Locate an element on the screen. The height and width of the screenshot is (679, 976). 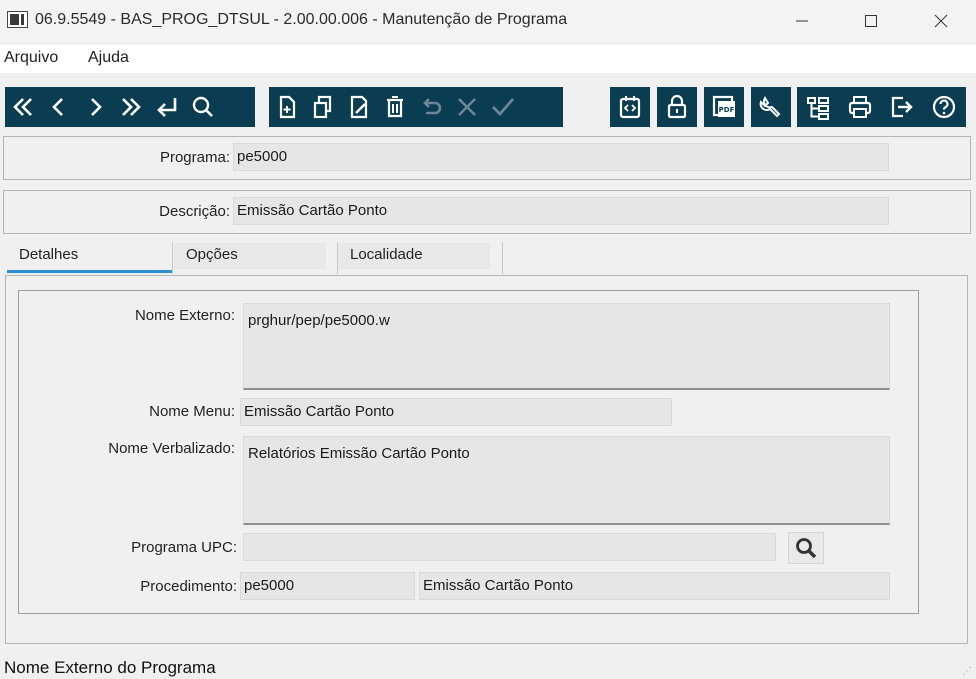
goto-icon is located at coordinates (167, 107).